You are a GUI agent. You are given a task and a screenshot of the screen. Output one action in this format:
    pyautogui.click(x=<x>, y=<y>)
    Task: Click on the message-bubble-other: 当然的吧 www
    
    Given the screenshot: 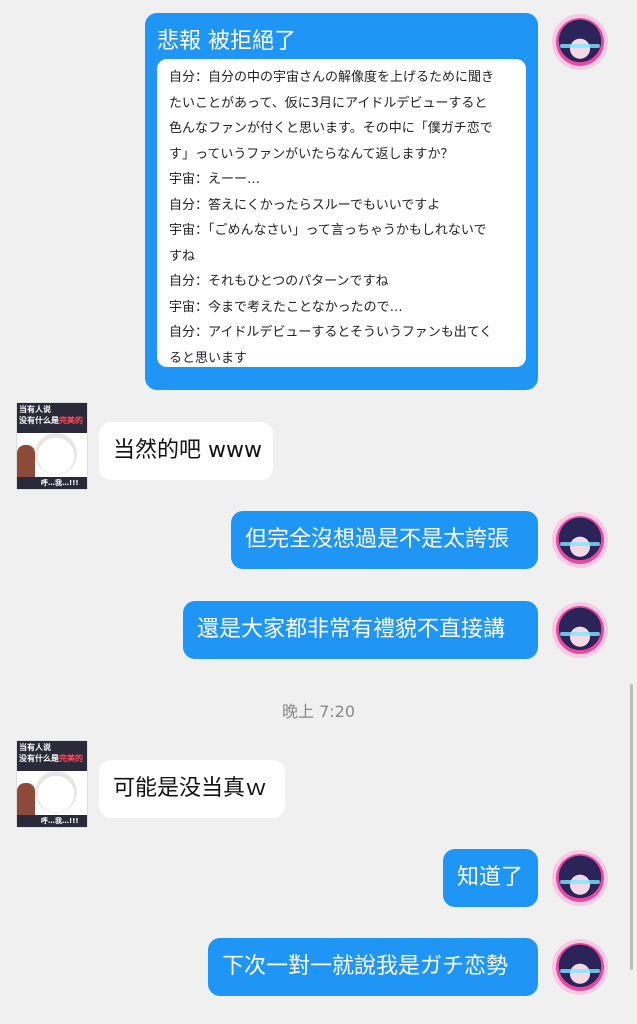 What is the action you would take?
    pyautogui.click(x=186, y=451)
    